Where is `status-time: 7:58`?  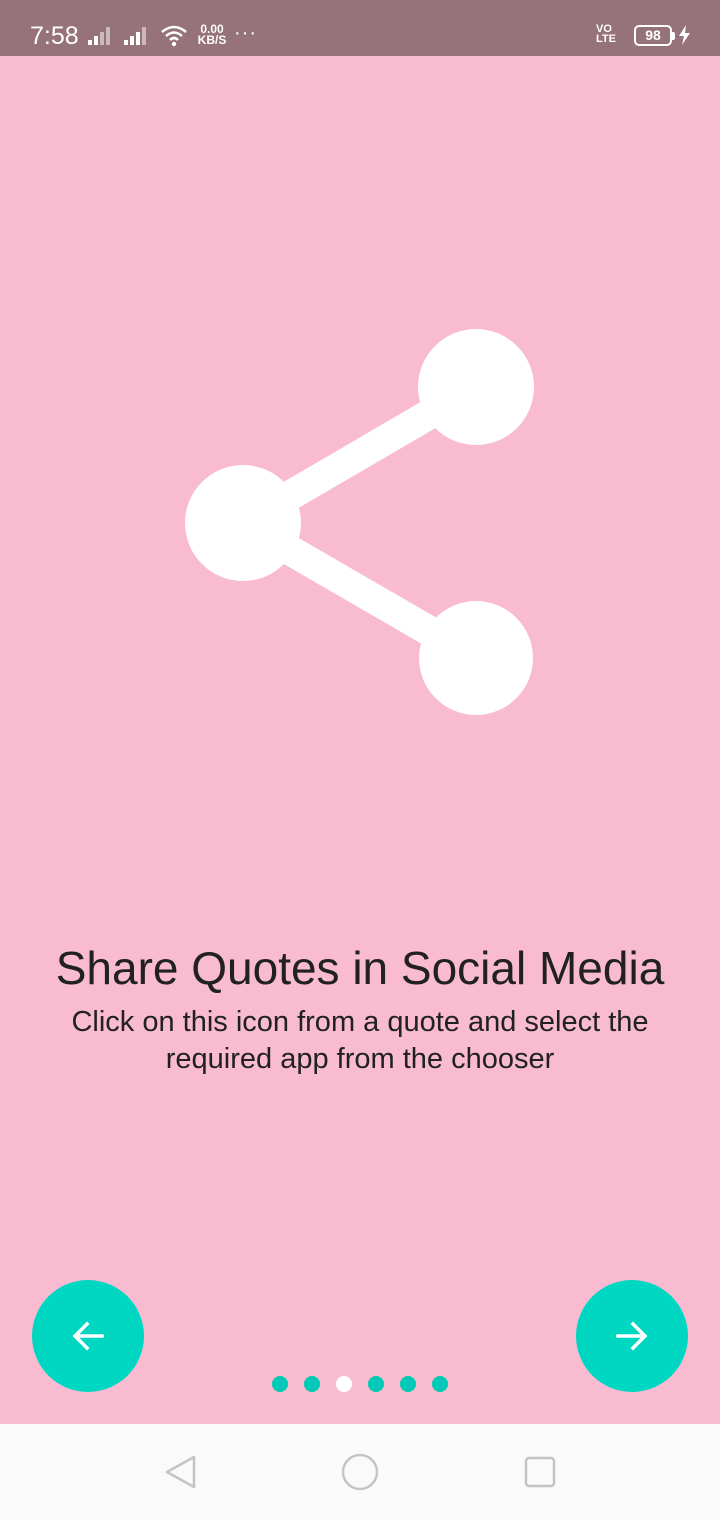
status-time: 7:58 is located at coordinates (54, 36).